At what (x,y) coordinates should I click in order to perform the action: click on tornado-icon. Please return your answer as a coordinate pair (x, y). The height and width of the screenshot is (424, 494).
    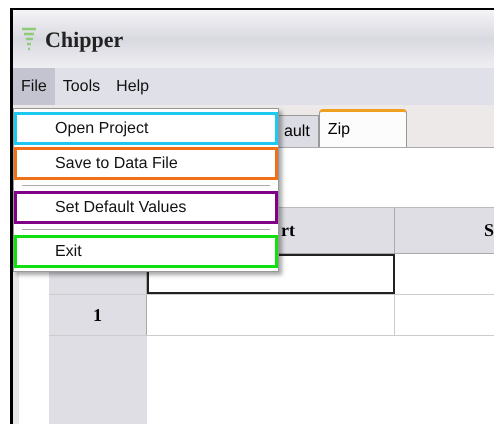
    Looking at the image, I should click on (29, 39).